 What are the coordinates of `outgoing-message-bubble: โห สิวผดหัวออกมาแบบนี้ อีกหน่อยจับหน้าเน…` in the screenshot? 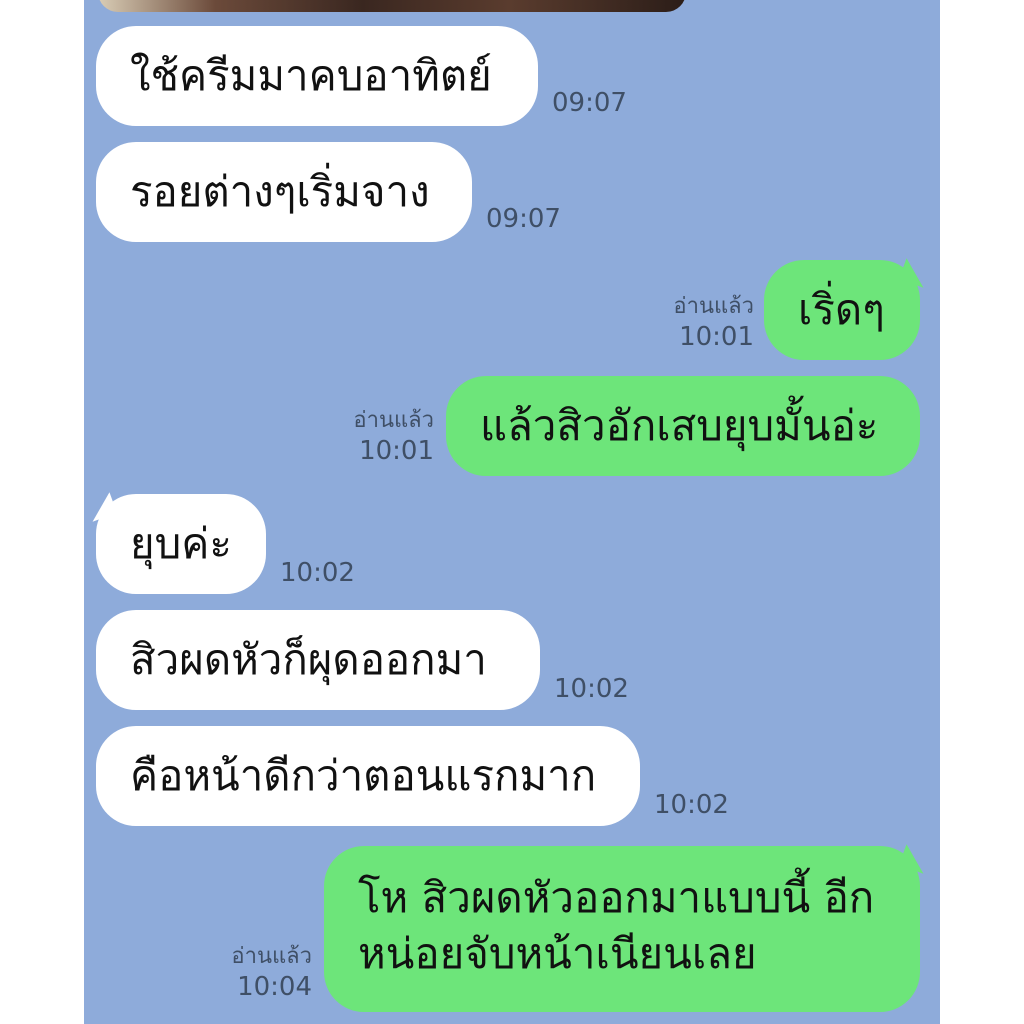 It's located at (622, 929).